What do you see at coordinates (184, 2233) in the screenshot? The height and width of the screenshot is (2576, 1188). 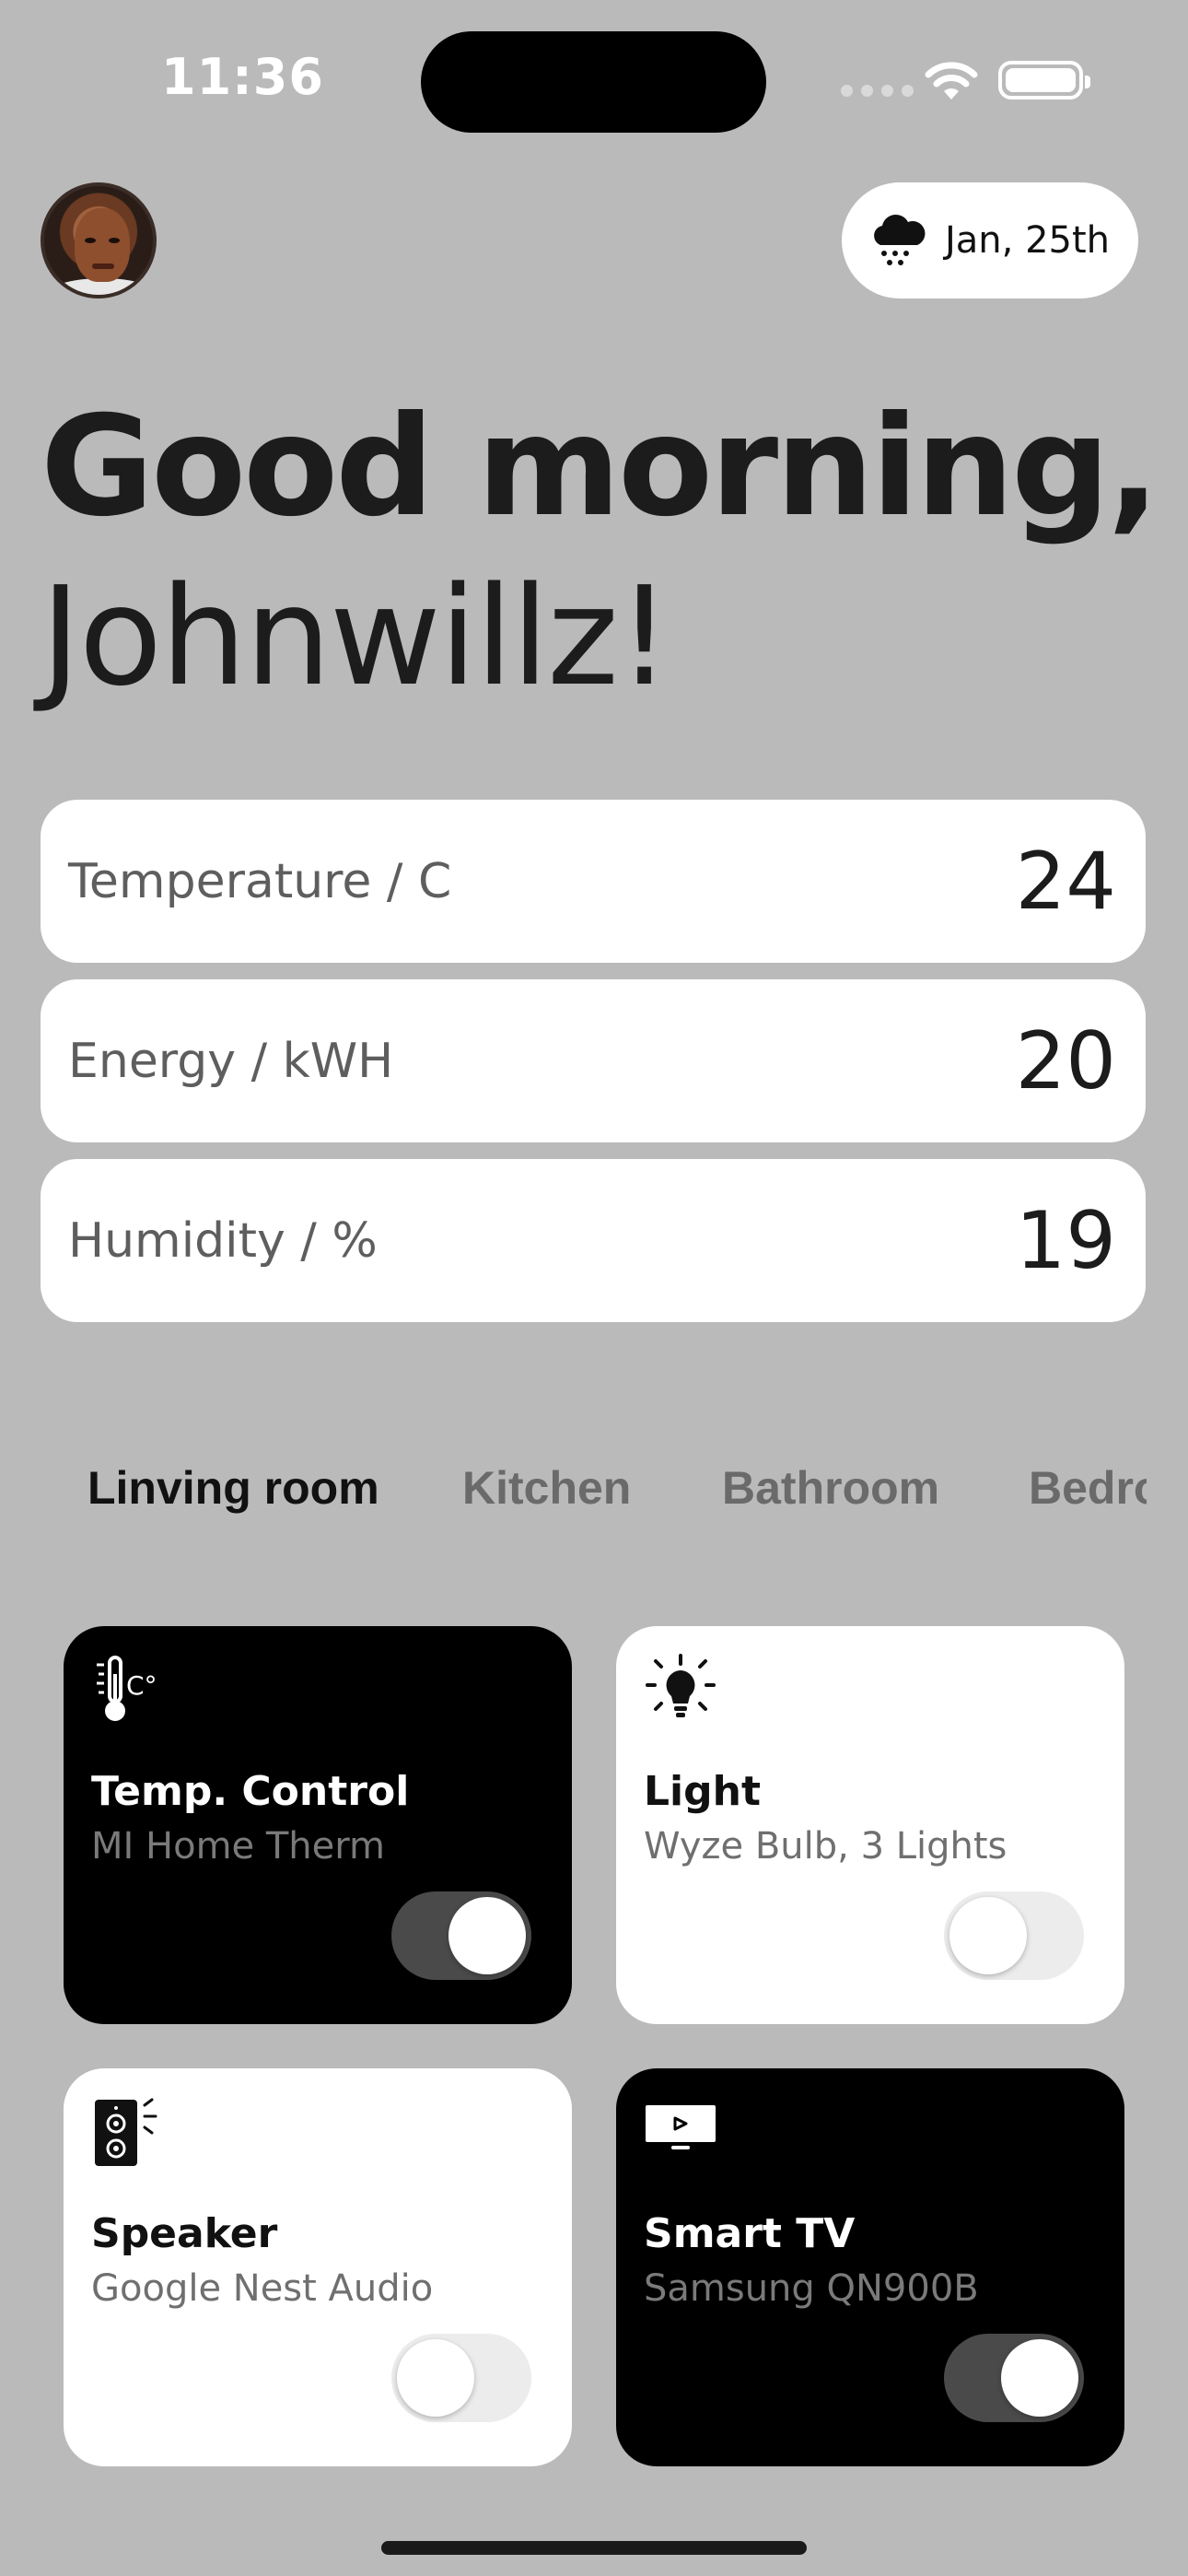 I see `device-title: Speaker` at bounding box center [184, 2233].